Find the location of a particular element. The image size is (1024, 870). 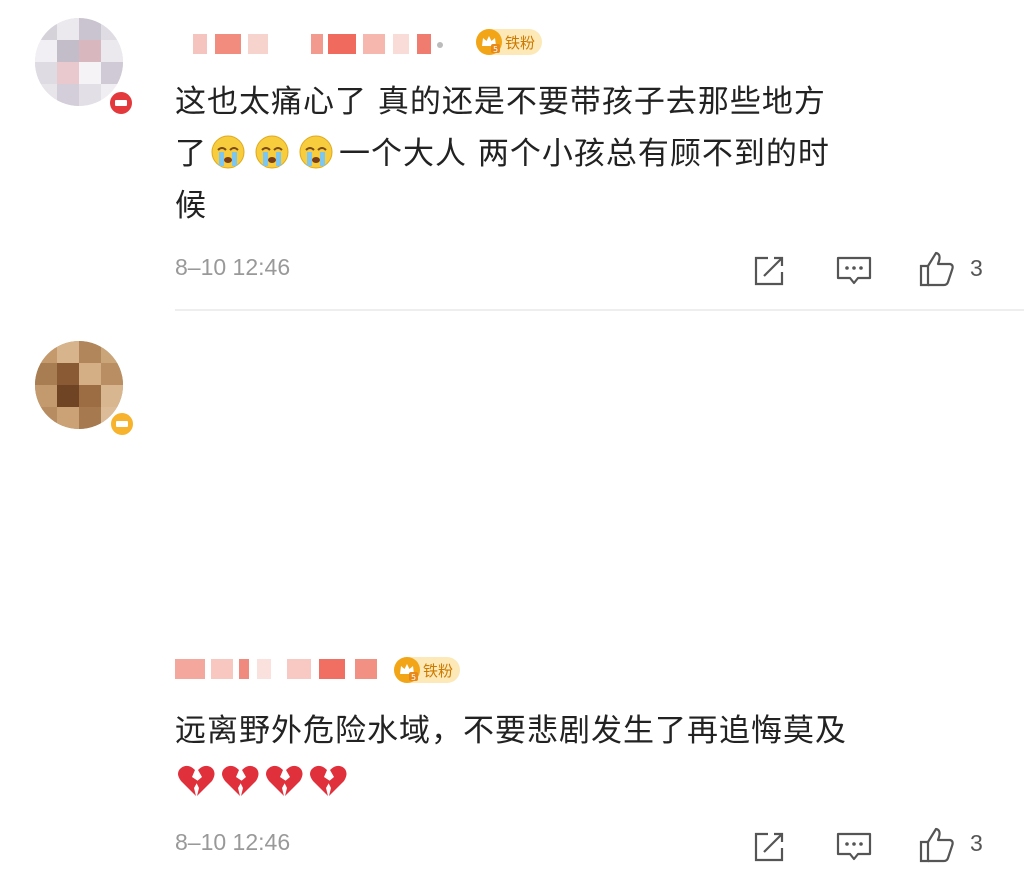

comment-text-line: 这也太痛心了 真的还是不要带孩子去那些地方 is located at coordinates (500, 102).